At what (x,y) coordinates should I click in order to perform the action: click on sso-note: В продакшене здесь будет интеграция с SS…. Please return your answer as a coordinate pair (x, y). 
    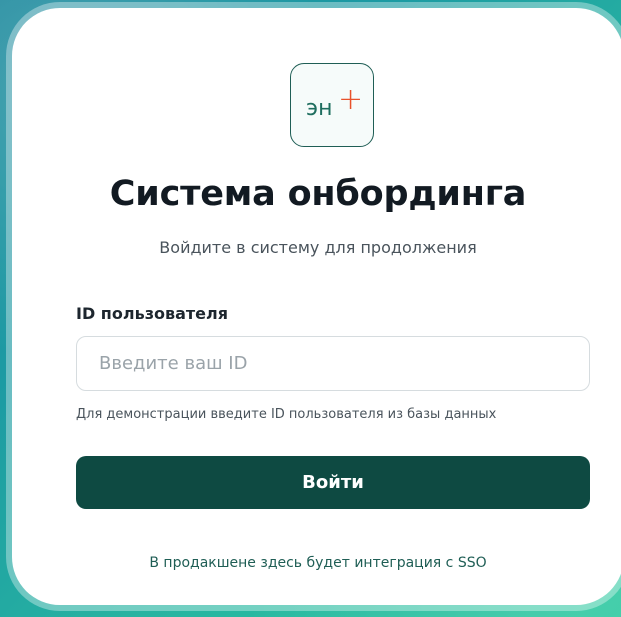
    Looking at the image, I should click on (318, 563).